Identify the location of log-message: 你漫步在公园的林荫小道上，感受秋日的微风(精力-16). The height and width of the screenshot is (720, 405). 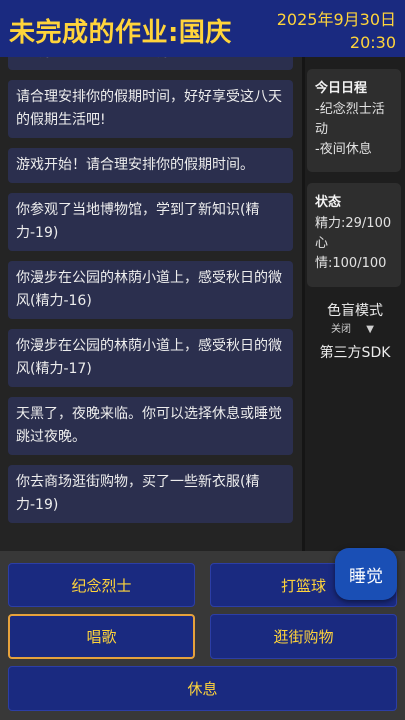
(150, 290).